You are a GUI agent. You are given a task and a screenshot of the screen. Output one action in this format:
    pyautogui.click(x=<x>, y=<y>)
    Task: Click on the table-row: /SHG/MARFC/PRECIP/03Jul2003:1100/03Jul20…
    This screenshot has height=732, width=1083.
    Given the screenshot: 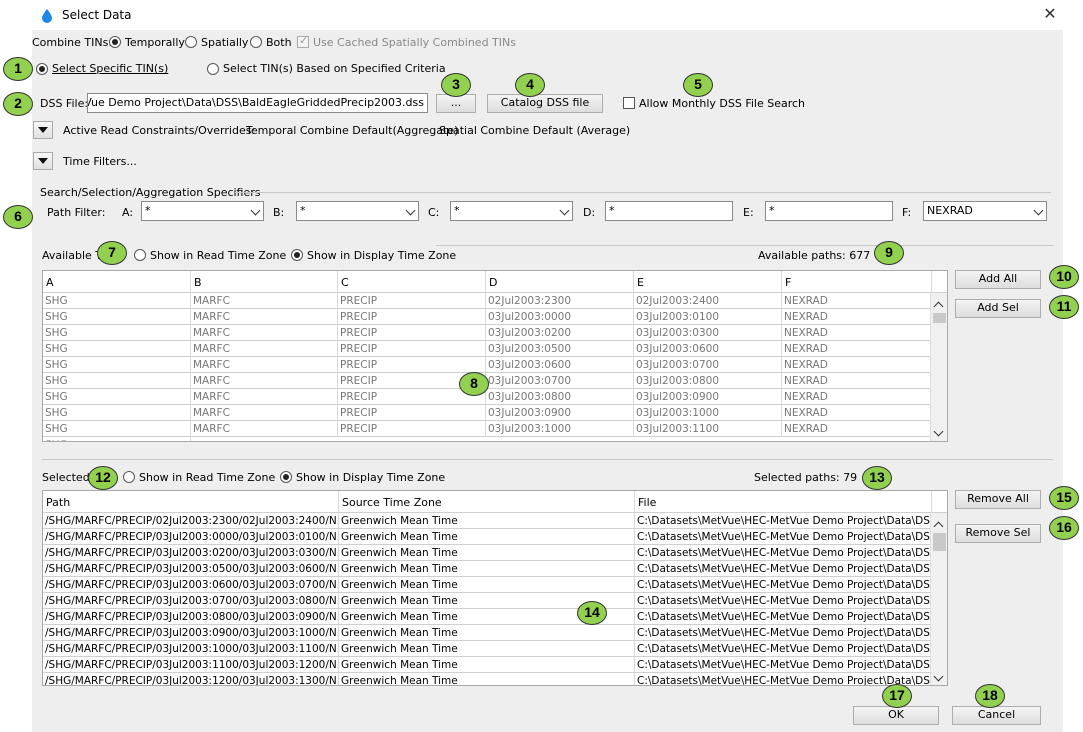 What is the action you would take?
    pyautogui.click(x=495, y=665)
    